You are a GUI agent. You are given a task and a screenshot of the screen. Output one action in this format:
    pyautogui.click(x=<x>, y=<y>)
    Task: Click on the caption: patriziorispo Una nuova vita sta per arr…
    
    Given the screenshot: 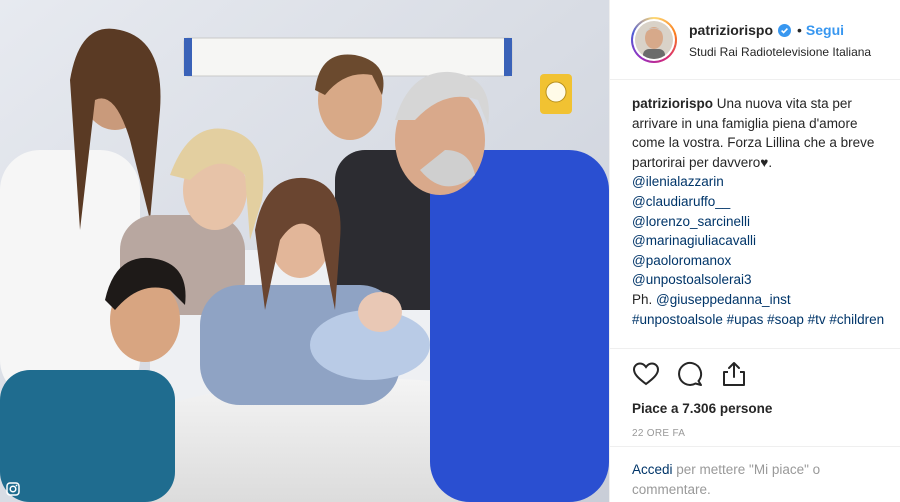 What is the action you would take?
    pyautogui.click(x=763, y=216)
    